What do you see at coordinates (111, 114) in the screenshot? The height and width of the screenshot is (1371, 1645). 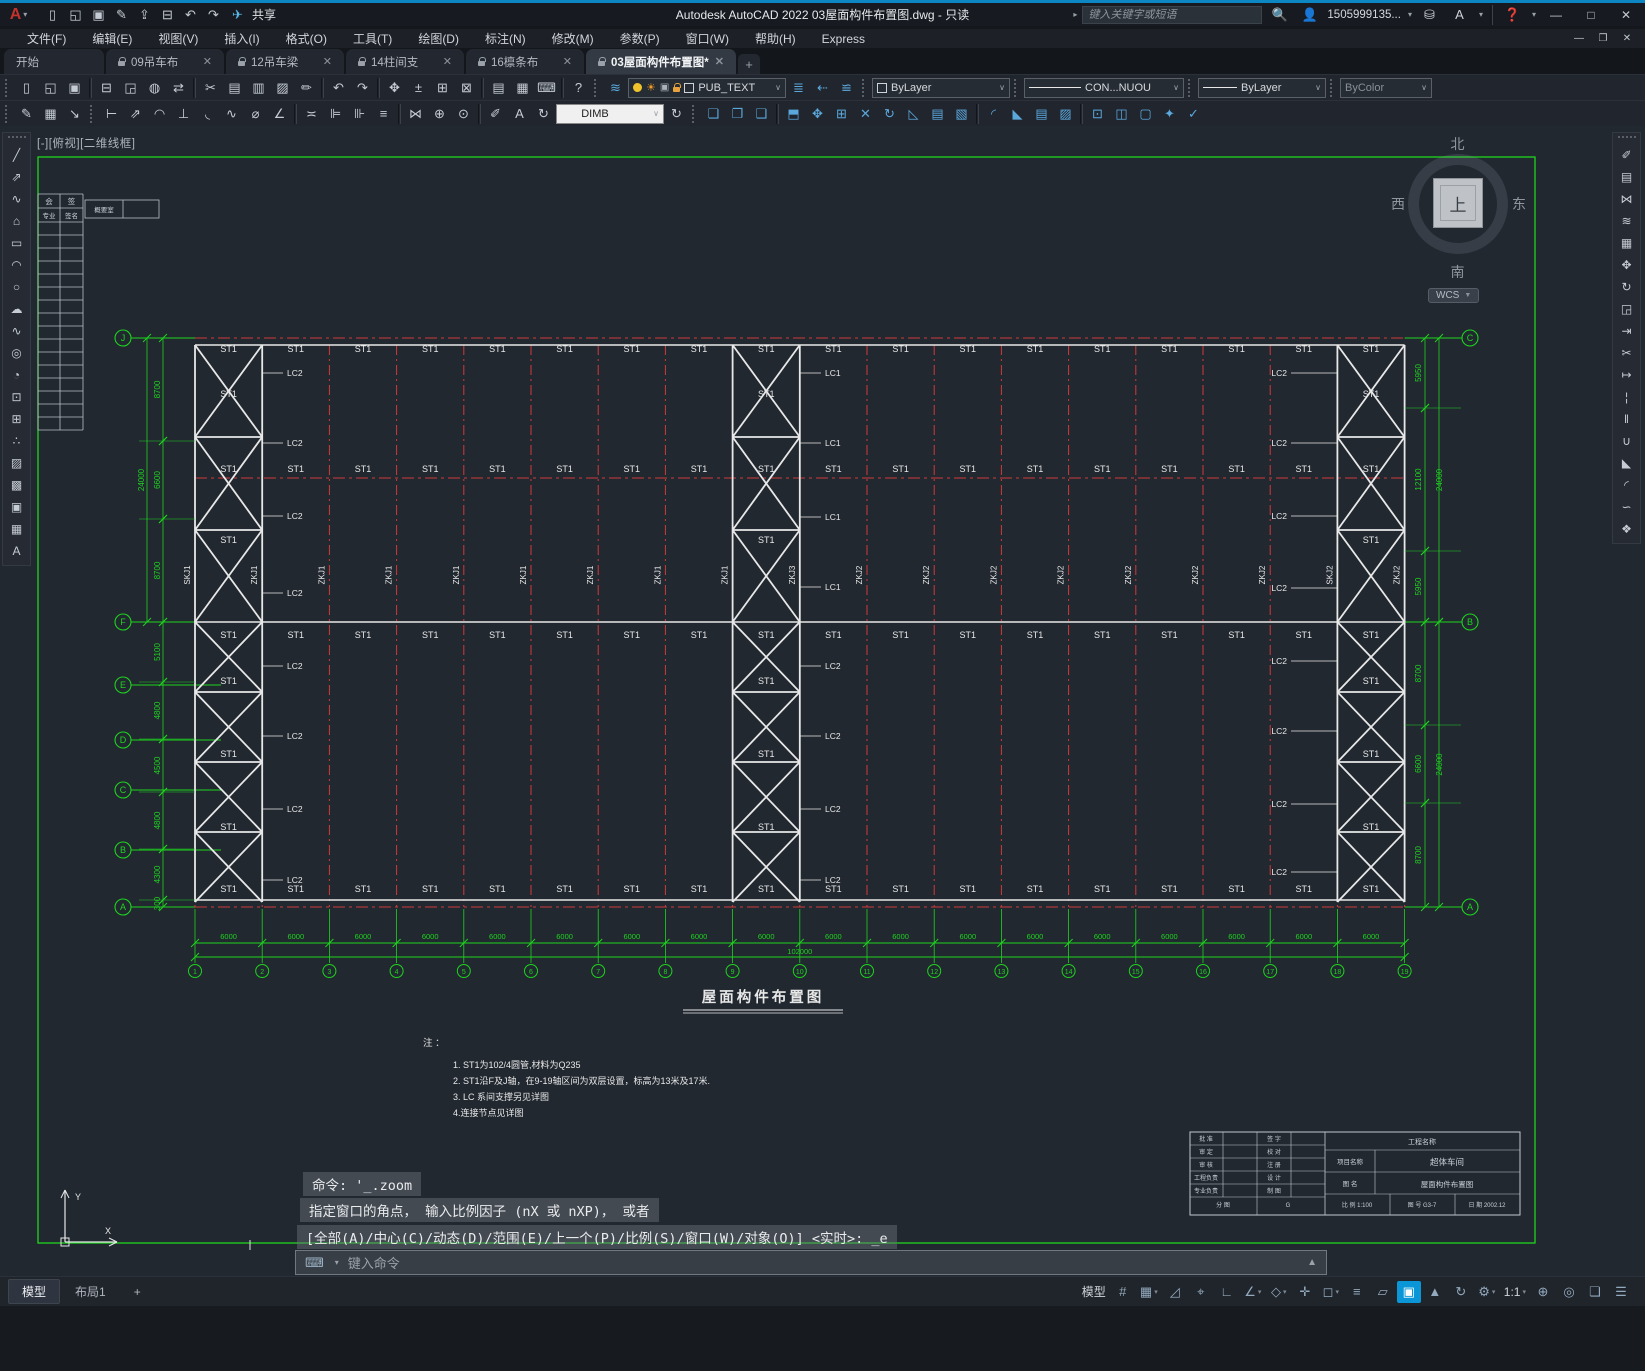 I see `dim-linear-icon: ⊢` at bounding box center [111, 114].